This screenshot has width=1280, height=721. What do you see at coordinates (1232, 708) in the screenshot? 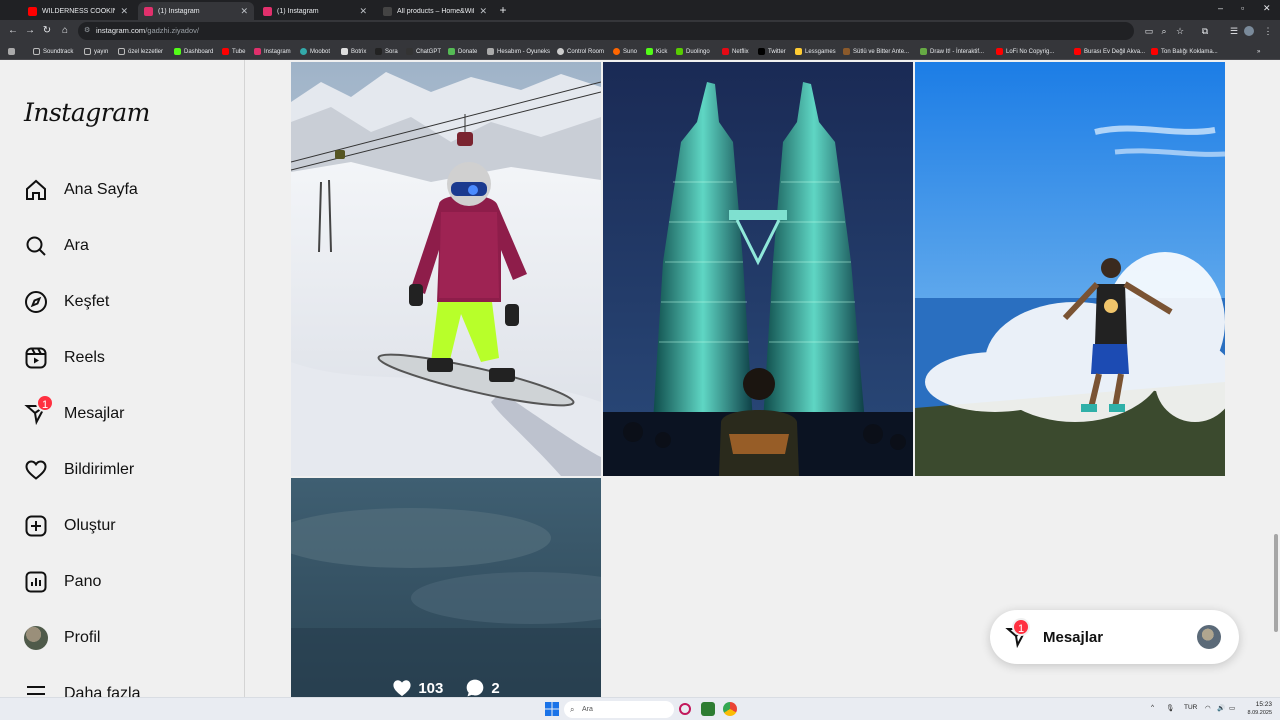
I see `battery-icon: ▭` at bounding box center [1232, 708].